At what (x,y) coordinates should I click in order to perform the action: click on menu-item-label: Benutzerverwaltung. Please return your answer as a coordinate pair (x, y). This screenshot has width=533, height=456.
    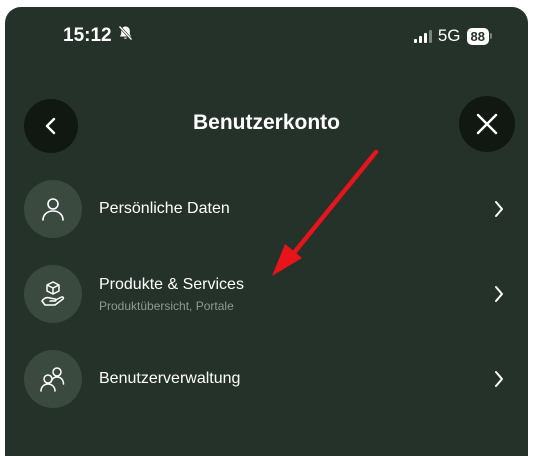
    Looking at the image, I should click on (170, 378).